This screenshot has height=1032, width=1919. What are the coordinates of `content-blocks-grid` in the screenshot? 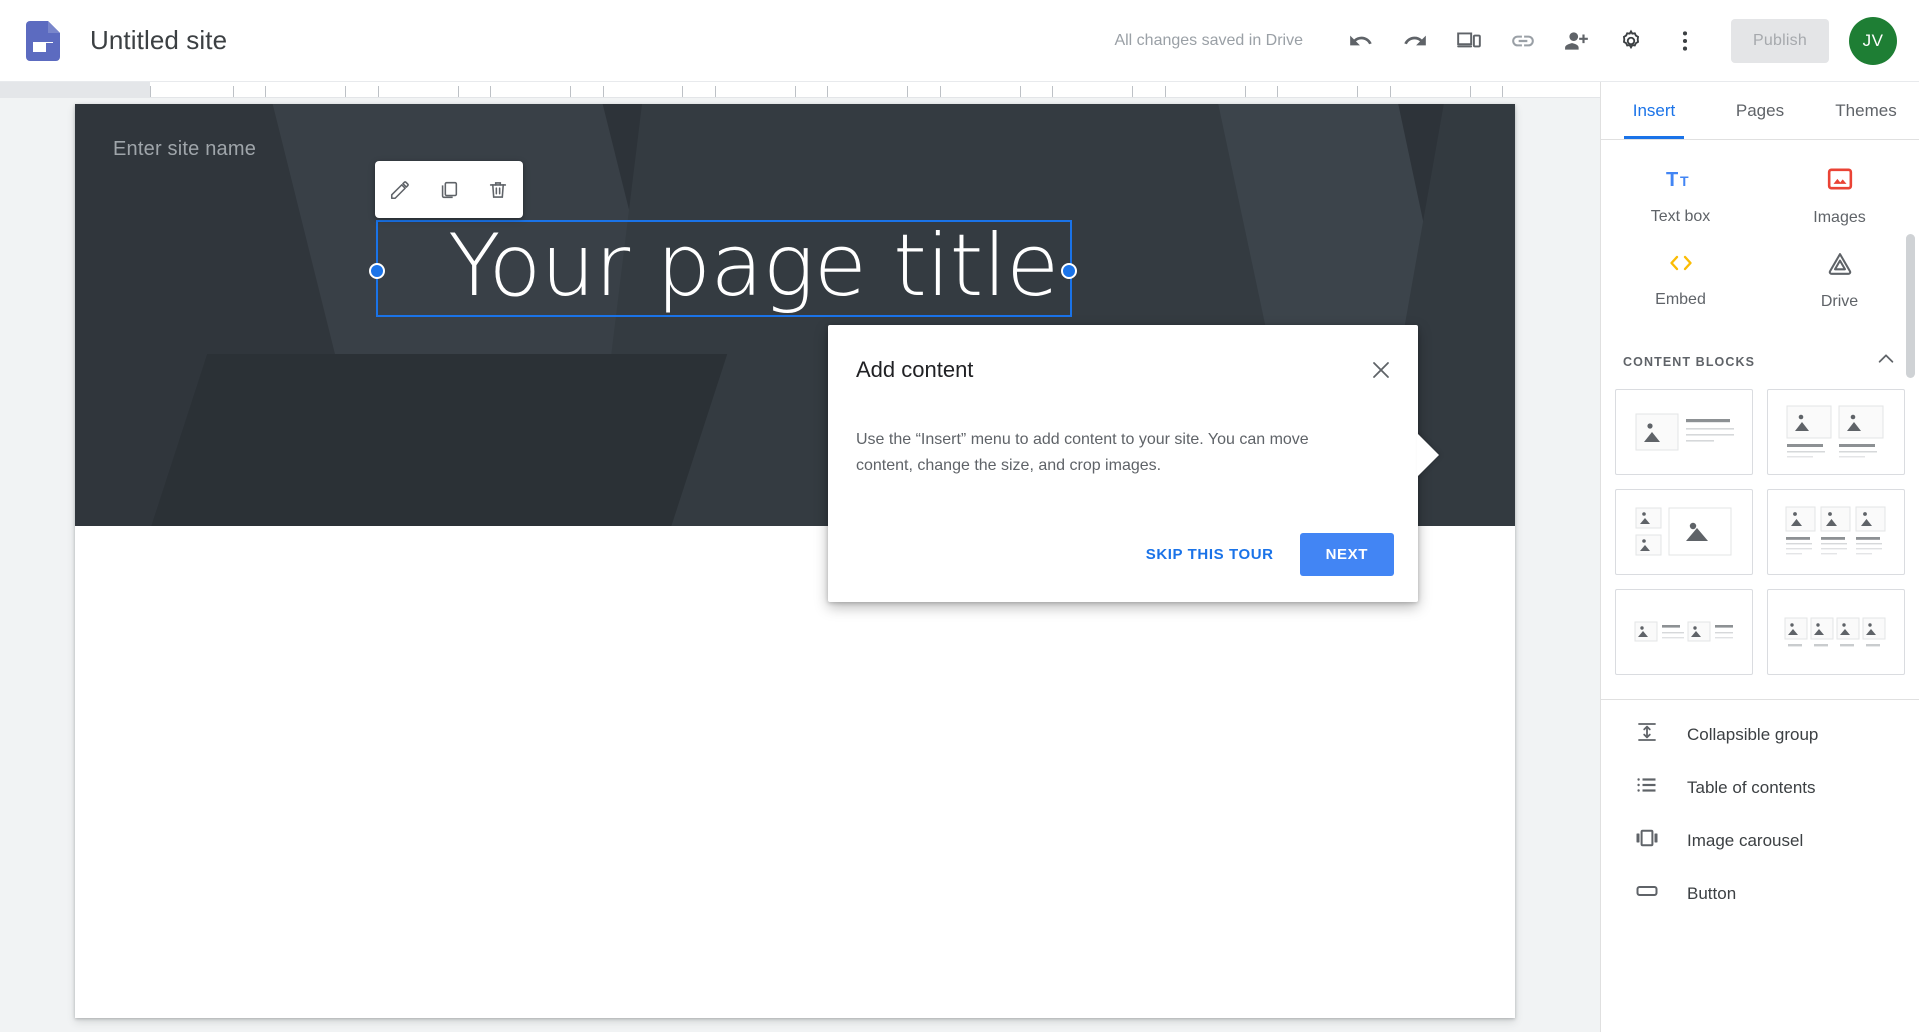 It's located at (1760, 537).